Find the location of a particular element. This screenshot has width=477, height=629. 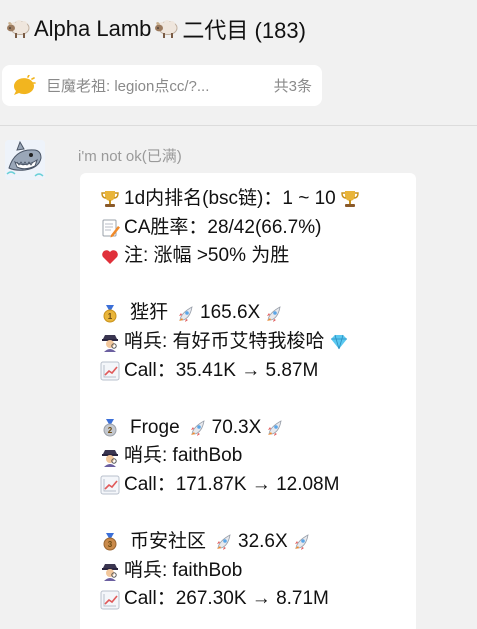

chat-header: Alpha Lamb 二代目 (183) is located at coordinates (238, 29).